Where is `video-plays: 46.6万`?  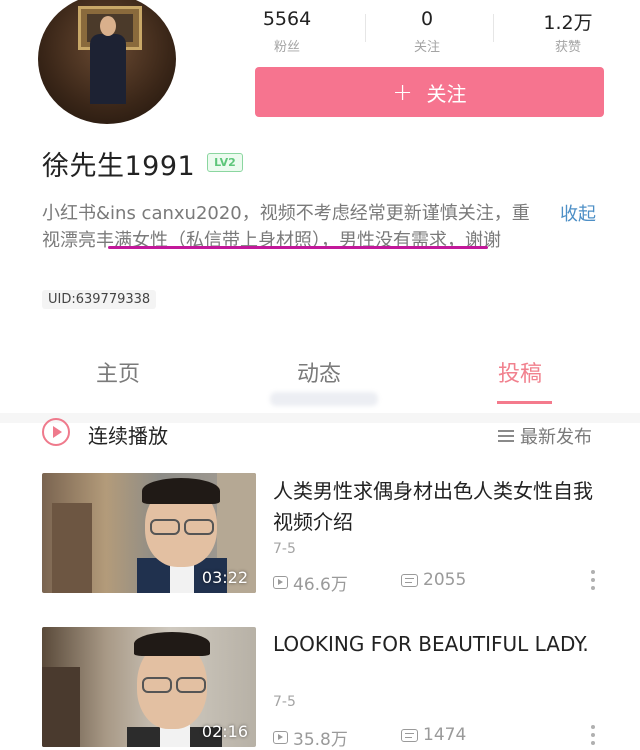
video-plays: 46.6万 is located at coordinates (310, 582).